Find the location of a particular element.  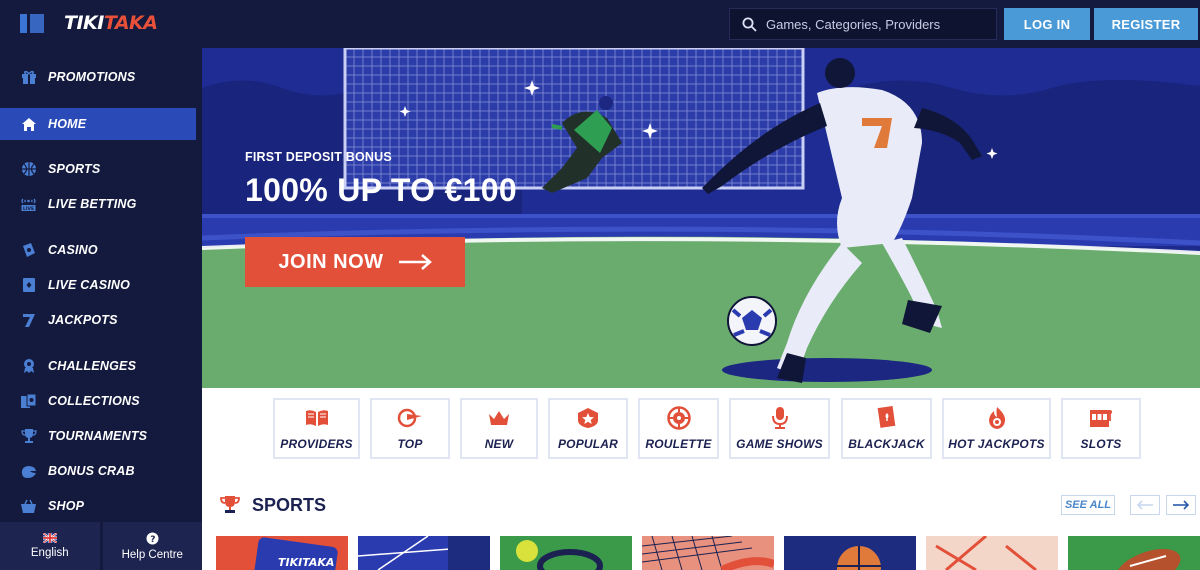

sidebar-item-live-betting: LIVE LIVE BETTING is located at coordinates (98, 204).